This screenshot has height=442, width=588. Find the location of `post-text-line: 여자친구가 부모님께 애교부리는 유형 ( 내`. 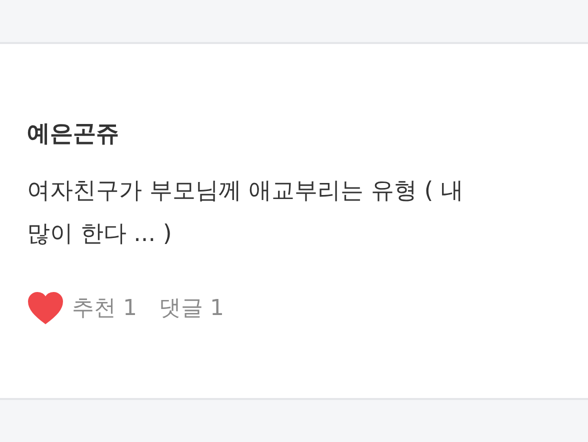

post-text-line: 여자친구가 부모님께 애교부리는 유형 ( 내 is located at coordinates (245, 191).